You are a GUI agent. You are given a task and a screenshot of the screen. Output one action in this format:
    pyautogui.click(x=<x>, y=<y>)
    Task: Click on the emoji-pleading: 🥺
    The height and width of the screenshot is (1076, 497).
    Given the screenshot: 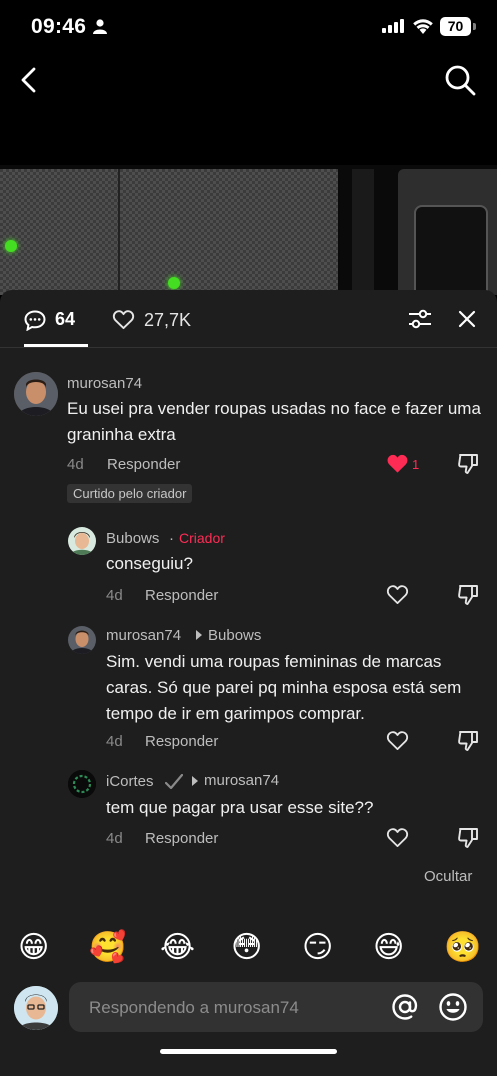 What is the action you would take?
    pyautogui.click(x=462, y=948)
    